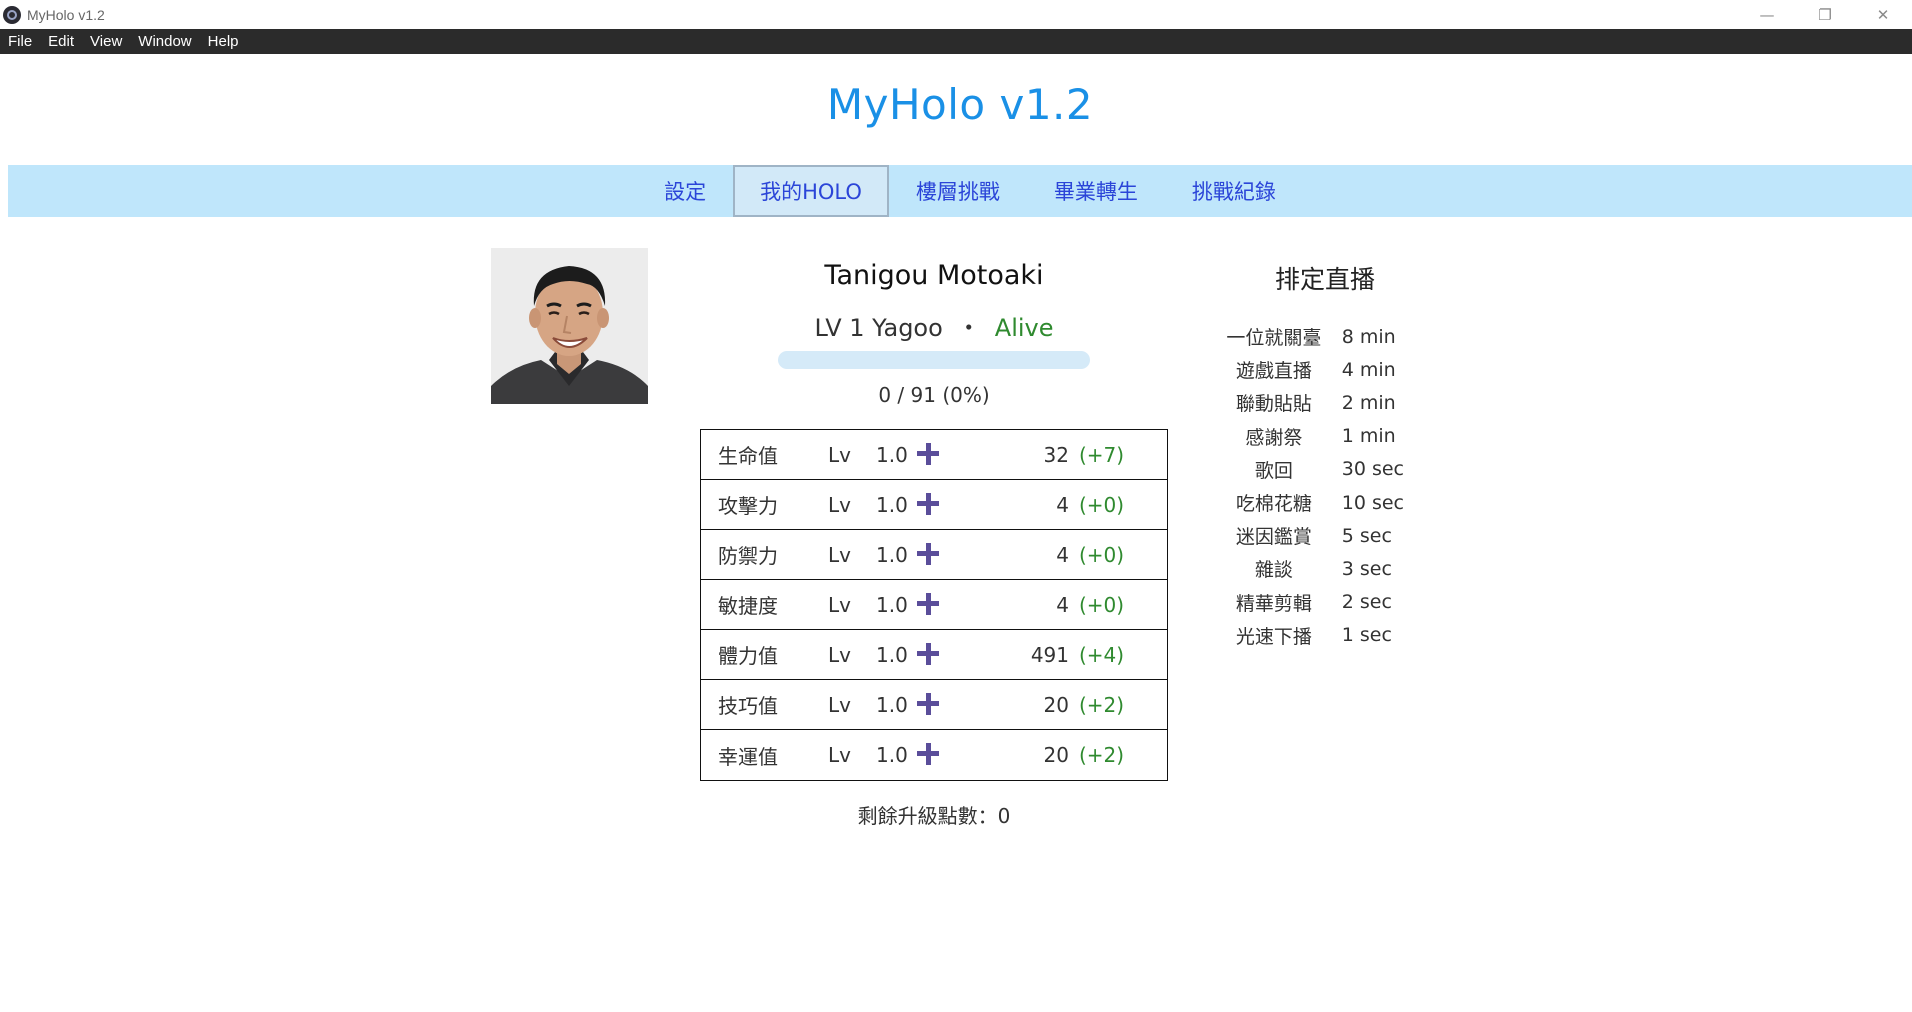  What do you see at coordinates (748, 506) in the screenshot?
I see `stat-name: 攻擊力` at bounding box center [748, 506].